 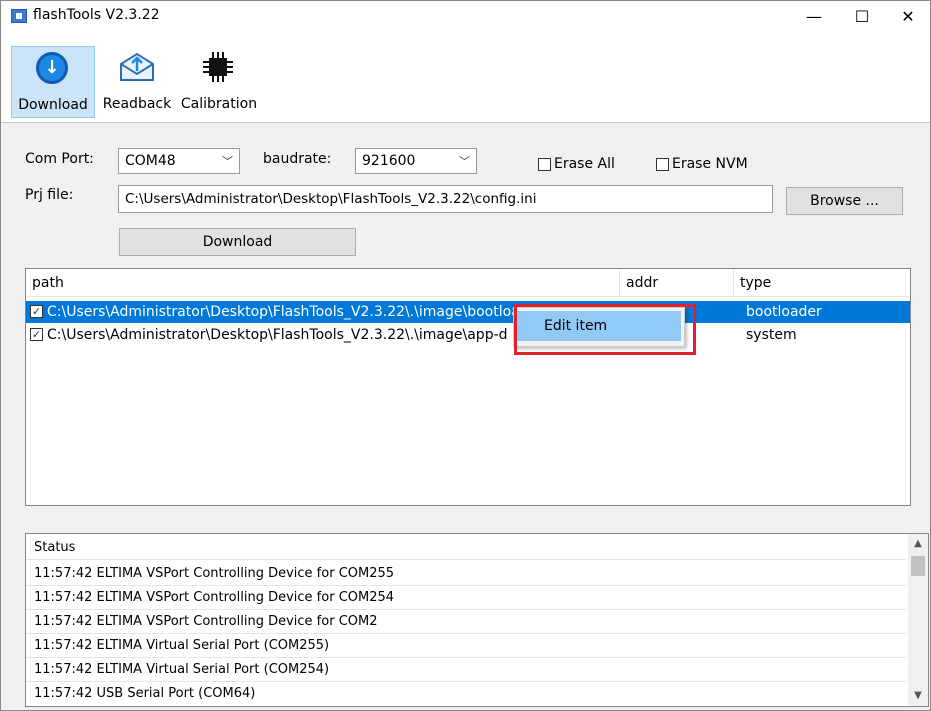 I want to click on com-port-label: Com Port:, so click(x=59, y=159).